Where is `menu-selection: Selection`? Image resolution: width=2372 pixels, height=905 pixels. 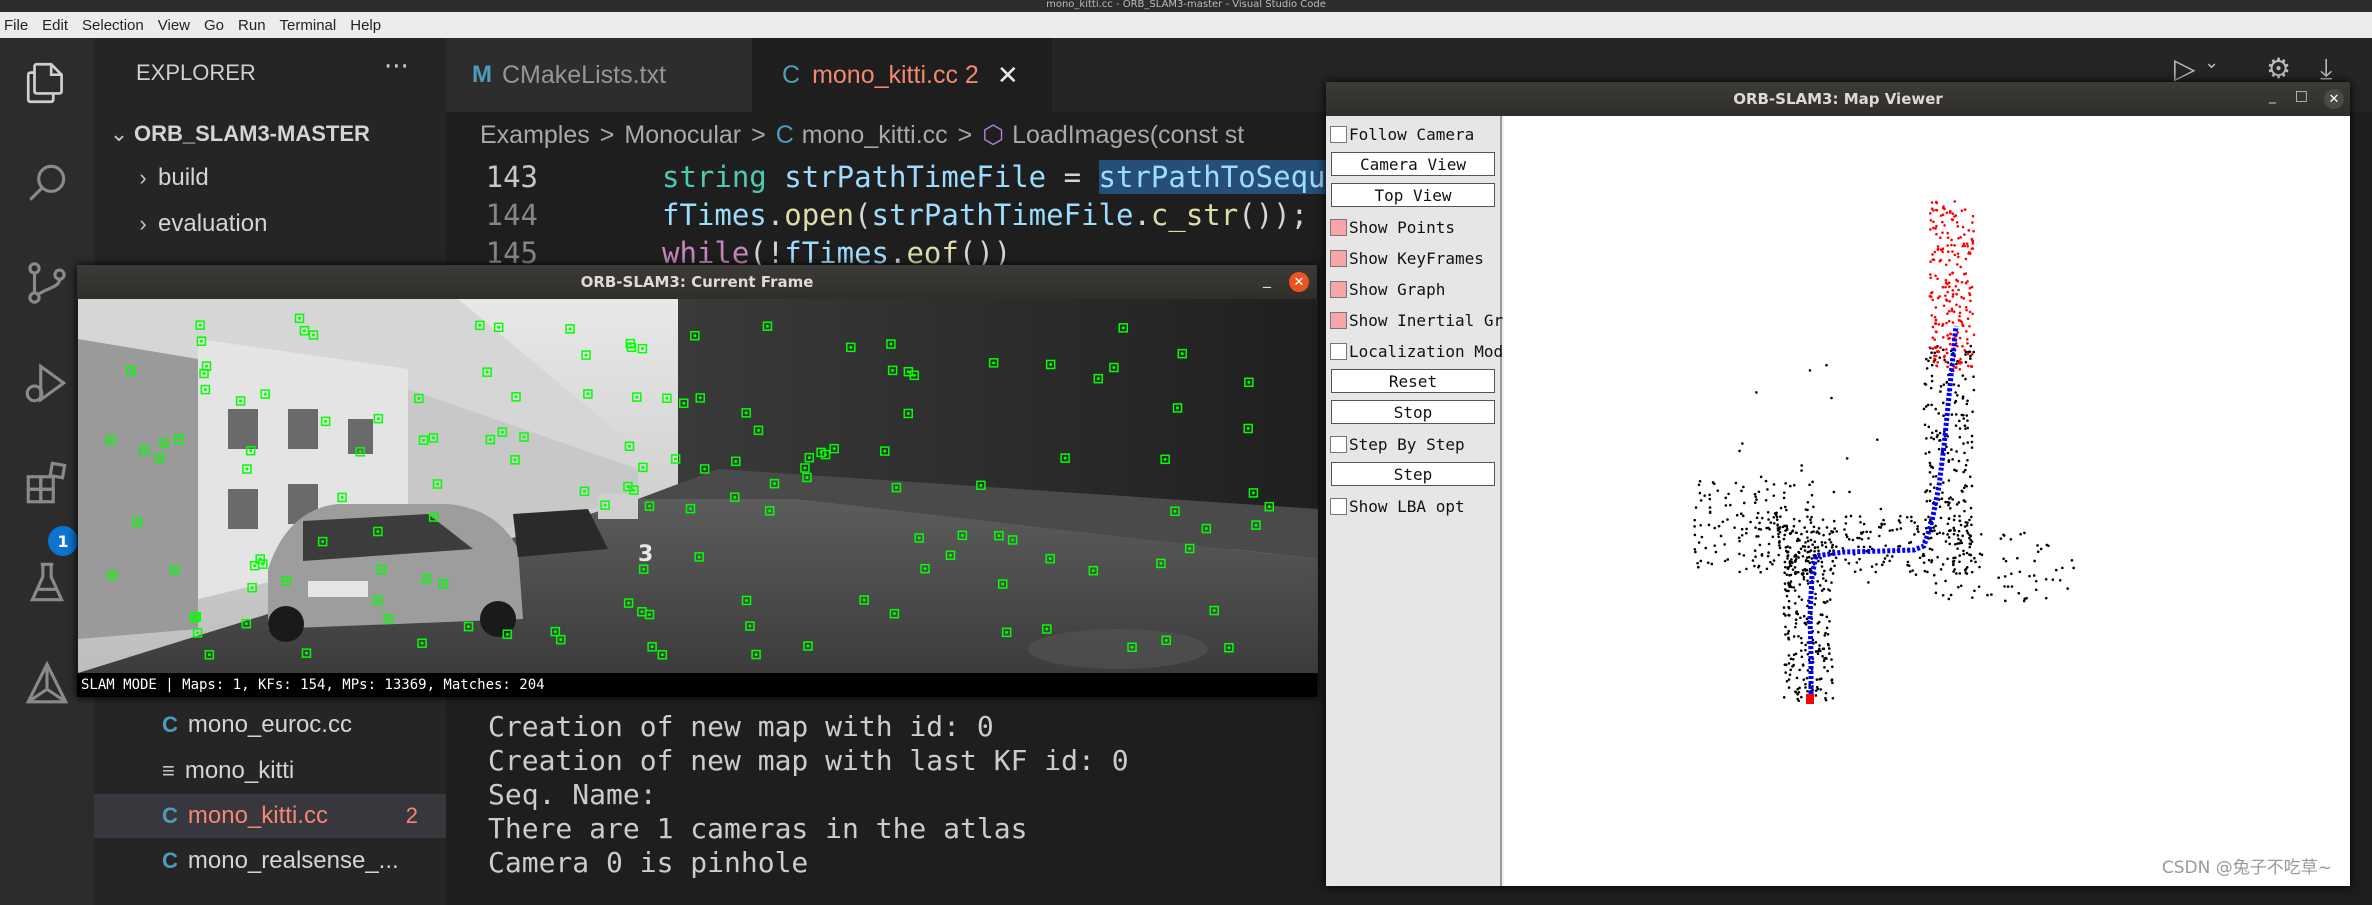 menu-selection: Selection is located at coordinates (113, 25).